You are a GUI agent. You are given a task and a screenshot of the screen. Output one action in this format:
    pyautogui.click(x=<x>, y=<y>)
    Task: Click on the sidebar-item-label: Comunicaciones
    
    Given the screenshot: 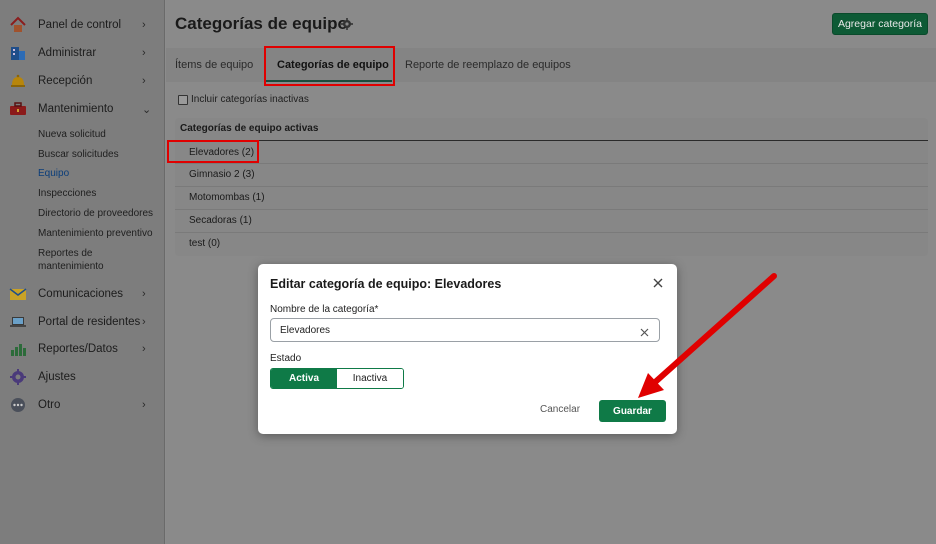 What is the action you would take?
    pyautogui.click(x=81, y=294)
    